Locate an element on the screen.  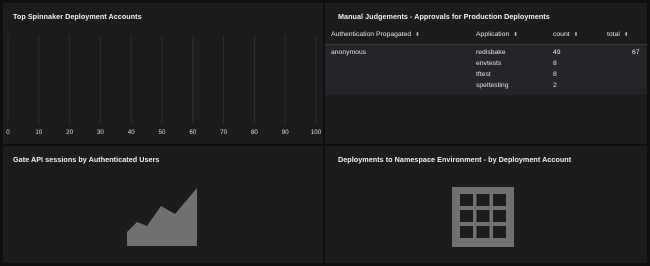
column-header-auth: Authentication Propagated ⬍ is located at coordinates (375, 34).